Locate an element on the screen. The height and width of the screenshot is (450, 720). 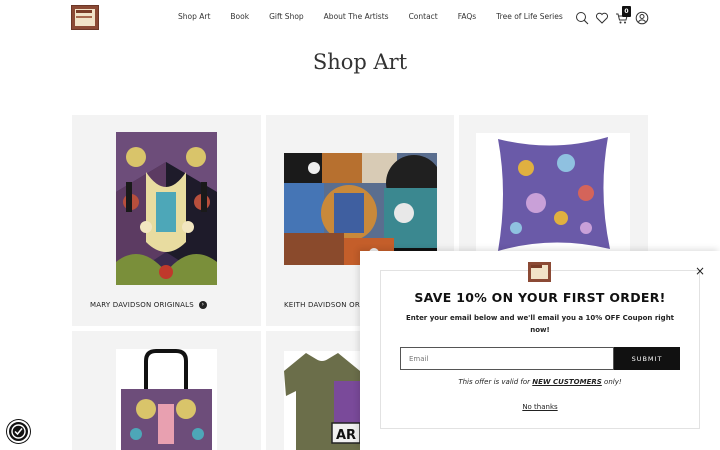
chevron-right-icon: › is located at coordinates (202, 305).